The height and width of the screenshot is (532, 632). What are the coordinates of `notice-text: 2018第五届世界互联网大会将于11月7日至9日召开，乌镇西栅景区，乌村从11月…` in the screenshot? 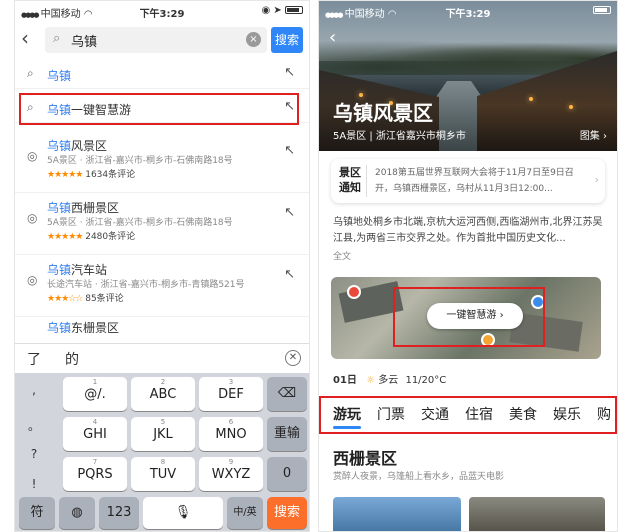 It's located at (474, 181).